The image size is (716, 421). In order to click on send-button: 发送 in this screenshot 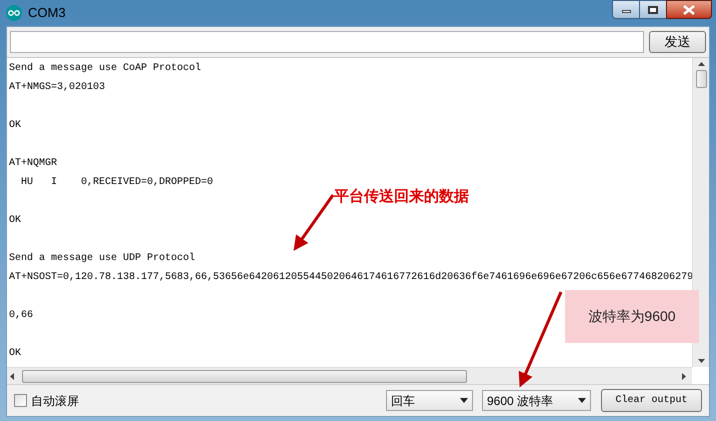, I will do `click(677, 42)`.